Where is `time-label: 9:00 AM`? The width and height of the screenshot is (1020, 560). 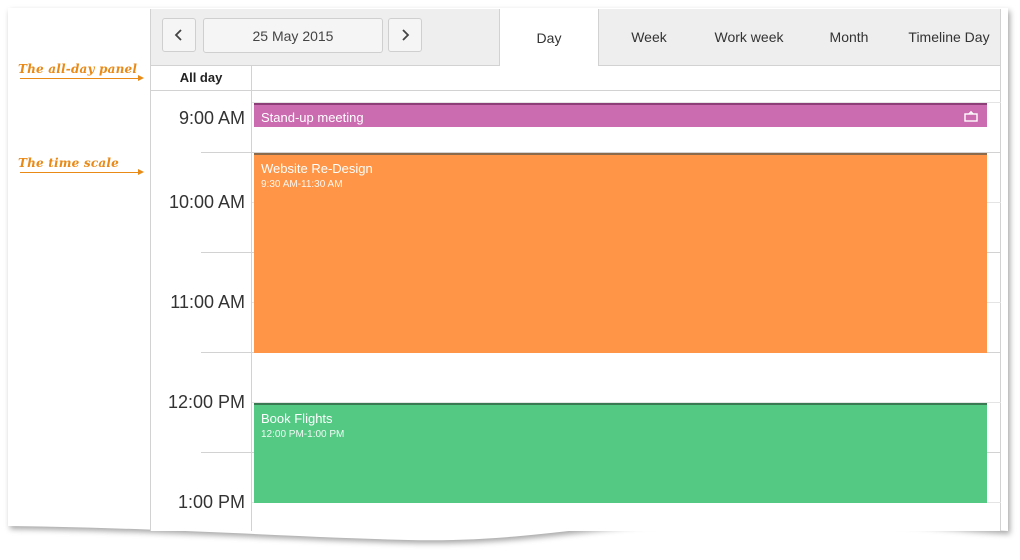 time-label: 9:00 AM is located at coordinates (211, 118).